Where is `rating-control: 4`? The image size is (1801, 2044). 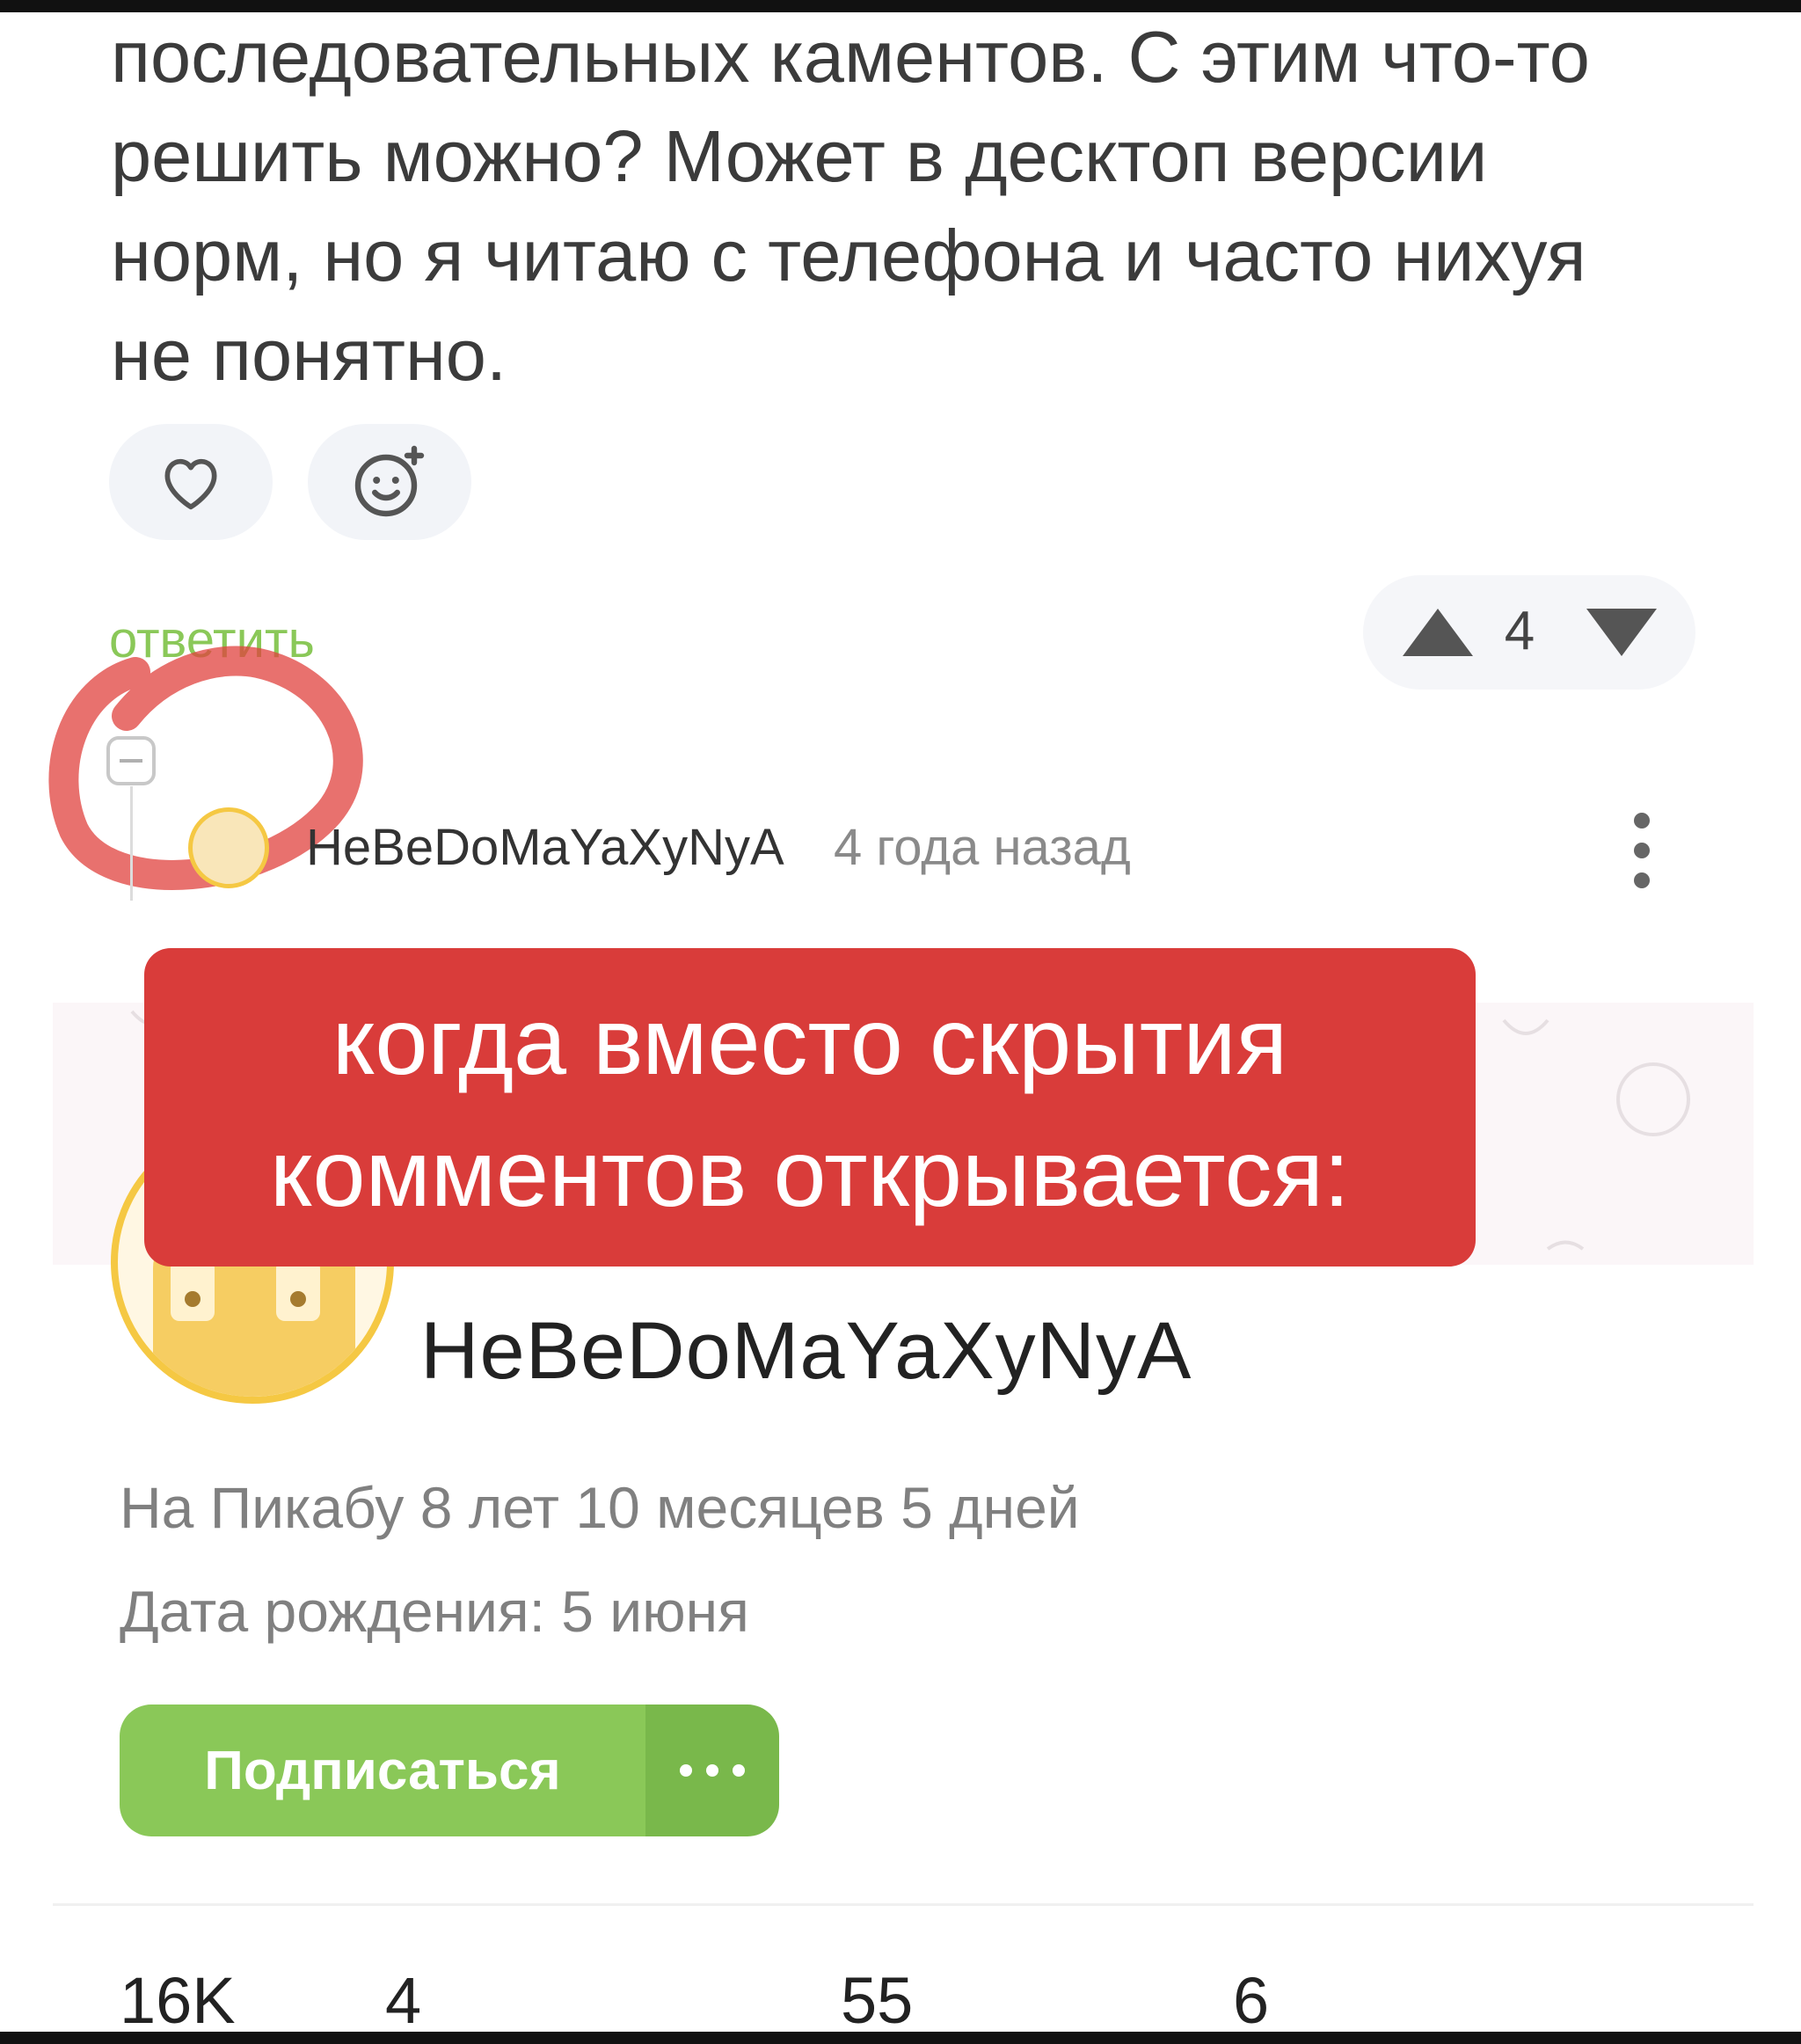 rating-control: 4 is located at coordinates (1529, 632).